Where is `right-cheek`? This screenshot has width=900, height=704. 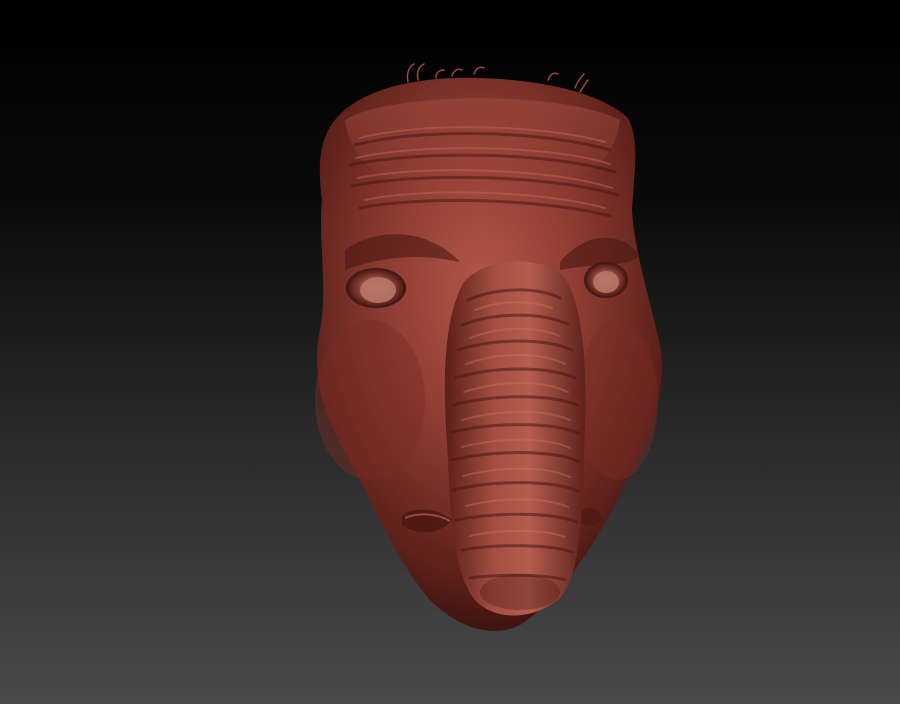 right-cheek is located at coordinates (618, 400).